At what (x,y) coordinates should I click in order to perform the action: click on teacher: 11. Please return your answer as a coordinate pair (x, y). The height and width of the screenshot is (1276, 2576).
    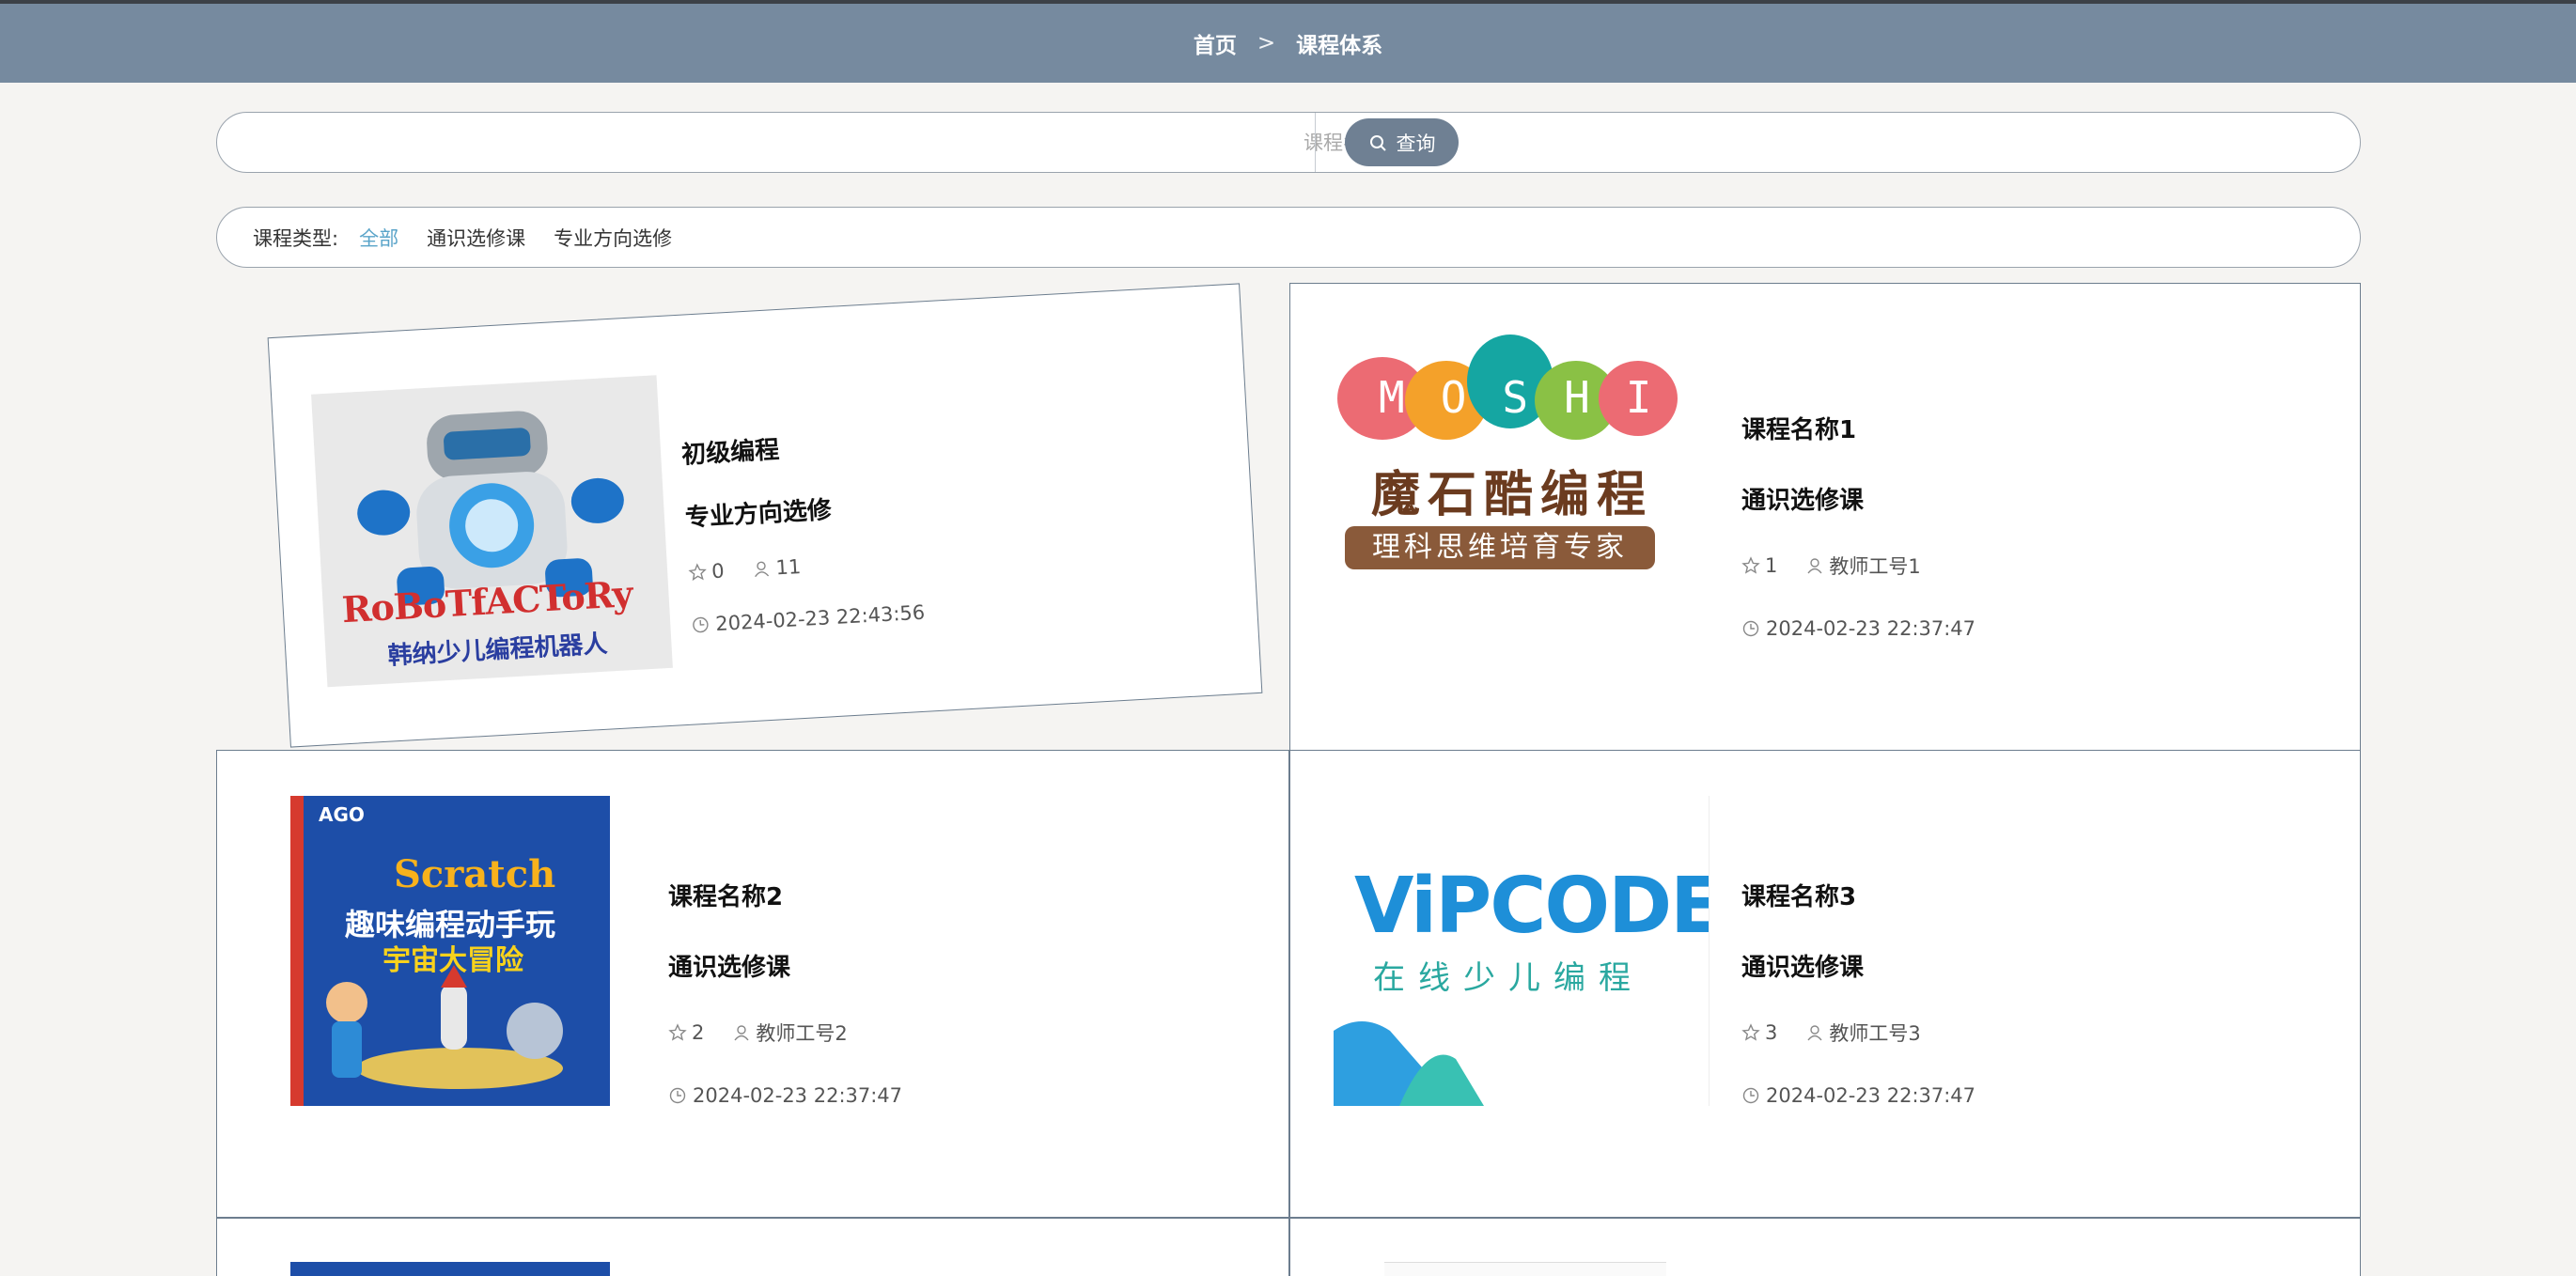
    Looking at the image, I should click on (777, 568).